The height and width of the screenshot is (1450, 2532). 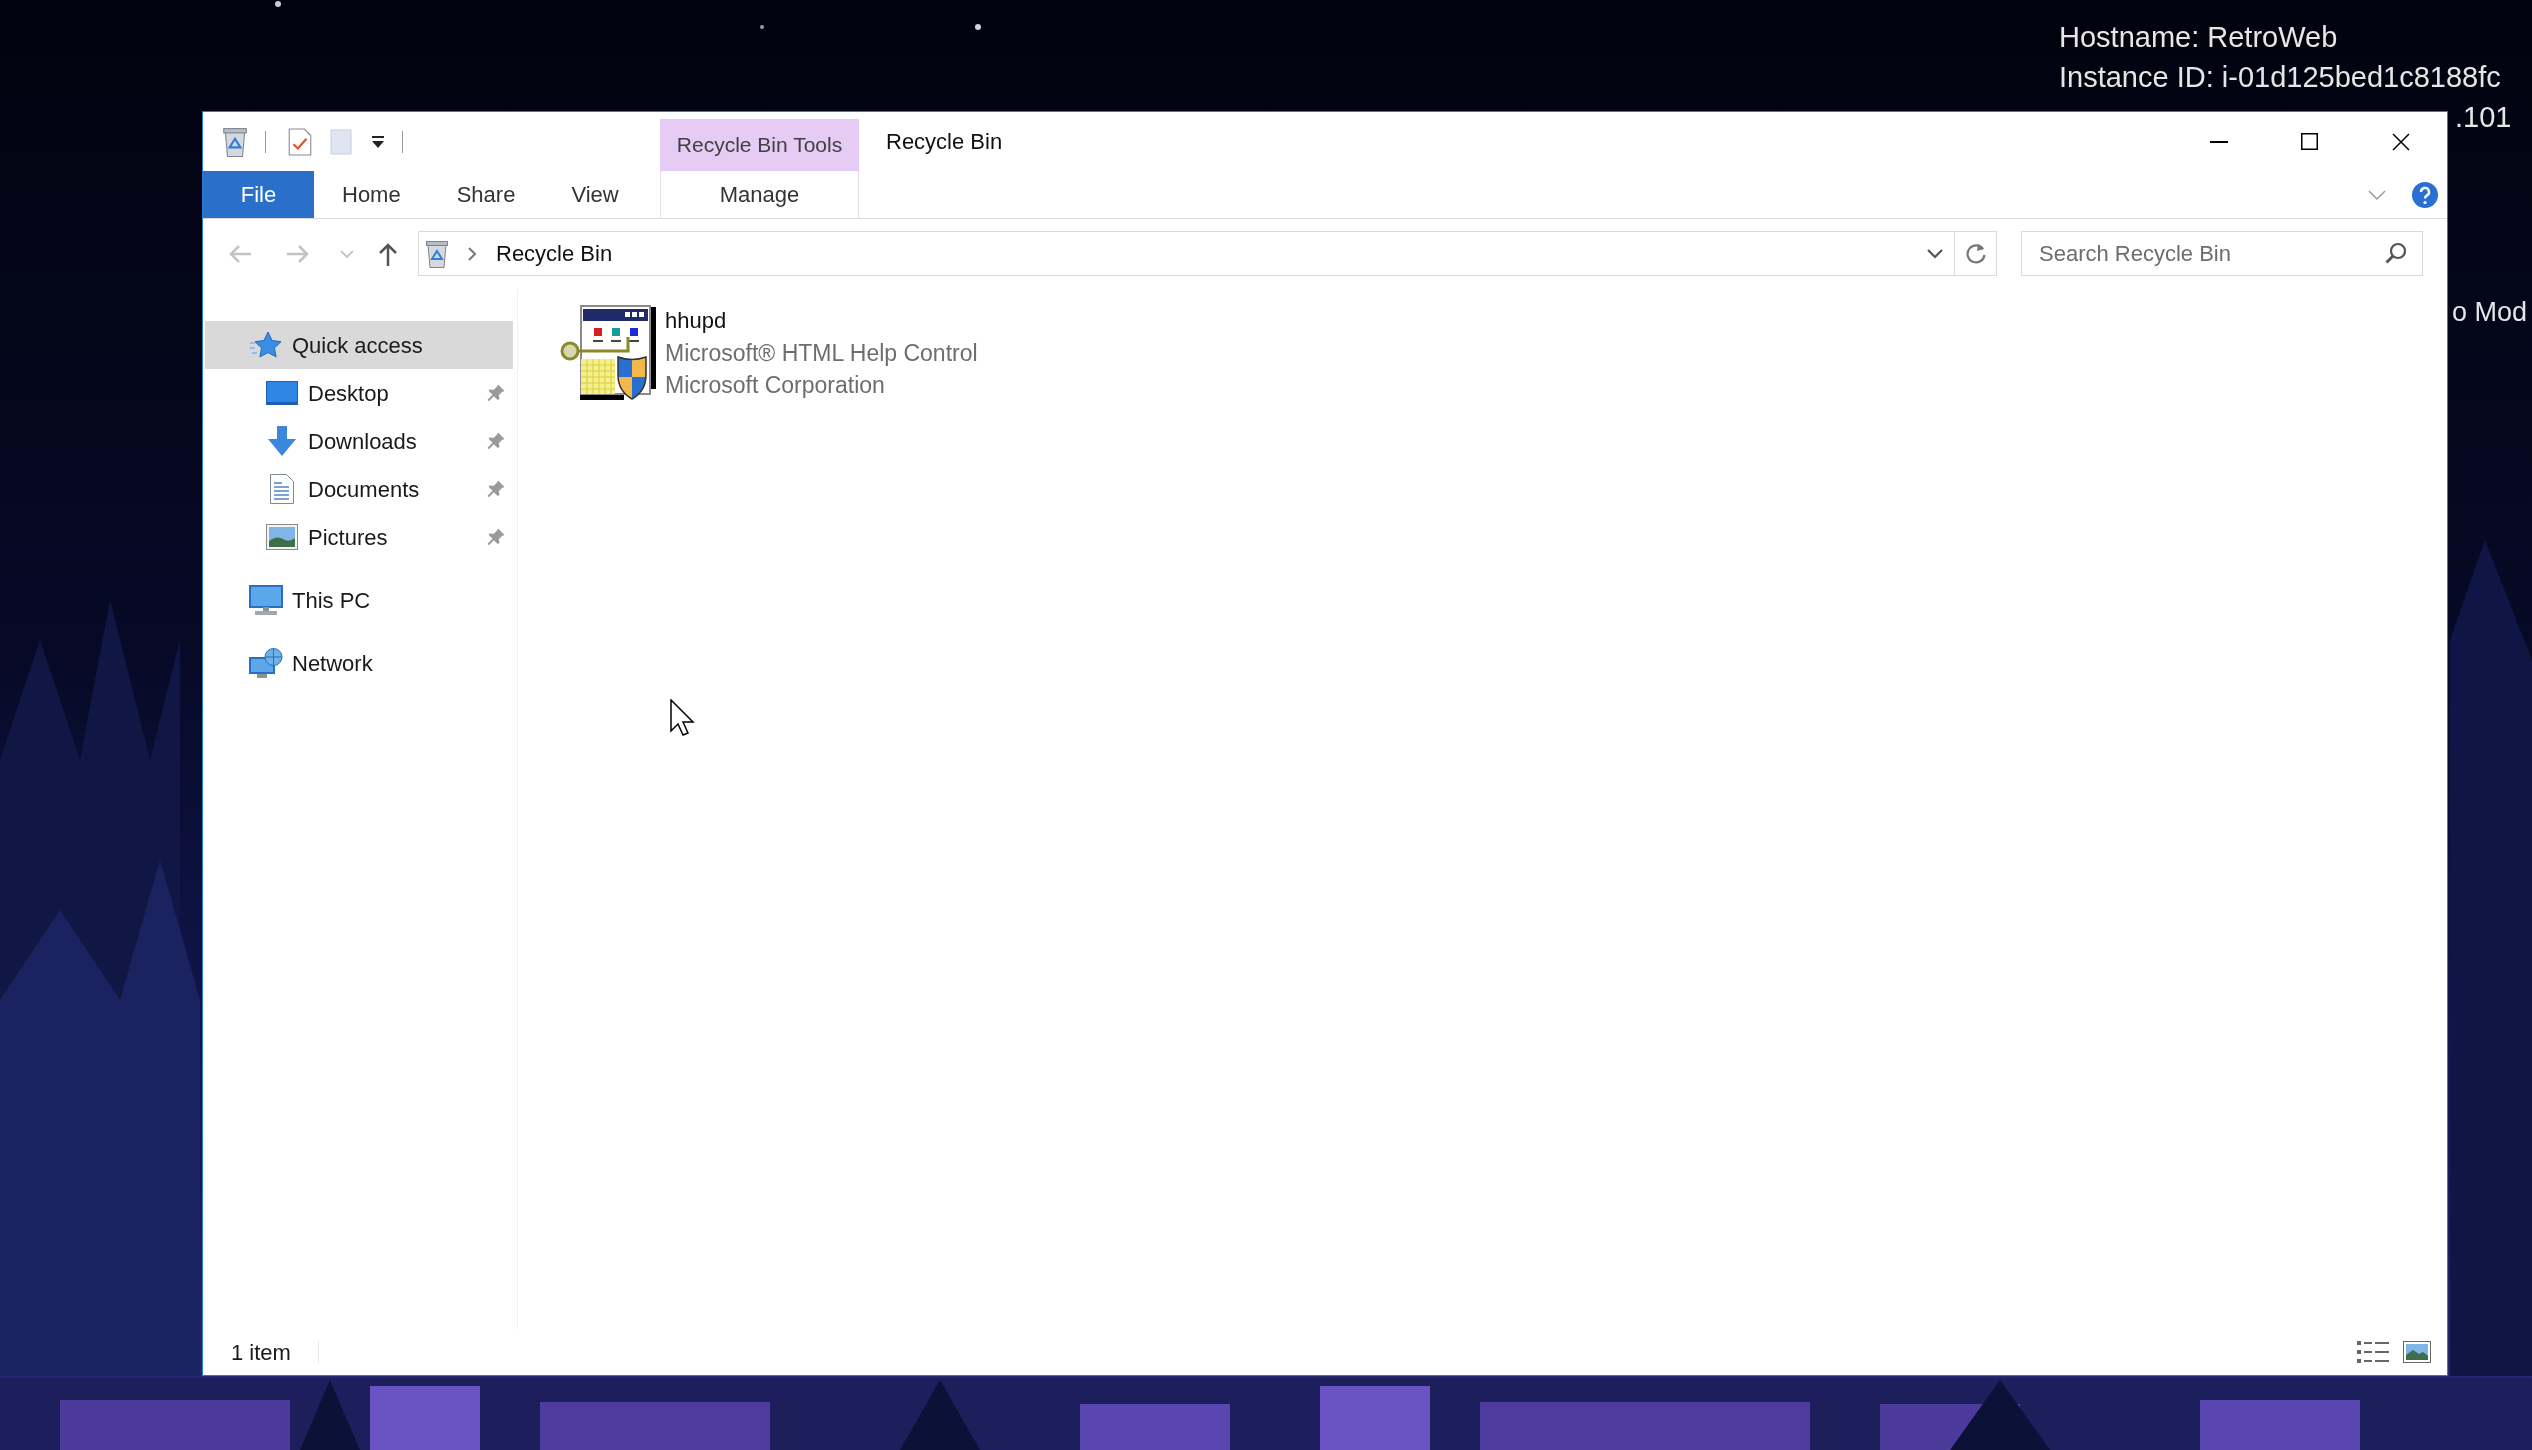 What do you see at coordinates (595, 194) in the screenshot?
I see `ribbon-tab: View` at bounding box center [595, 194].